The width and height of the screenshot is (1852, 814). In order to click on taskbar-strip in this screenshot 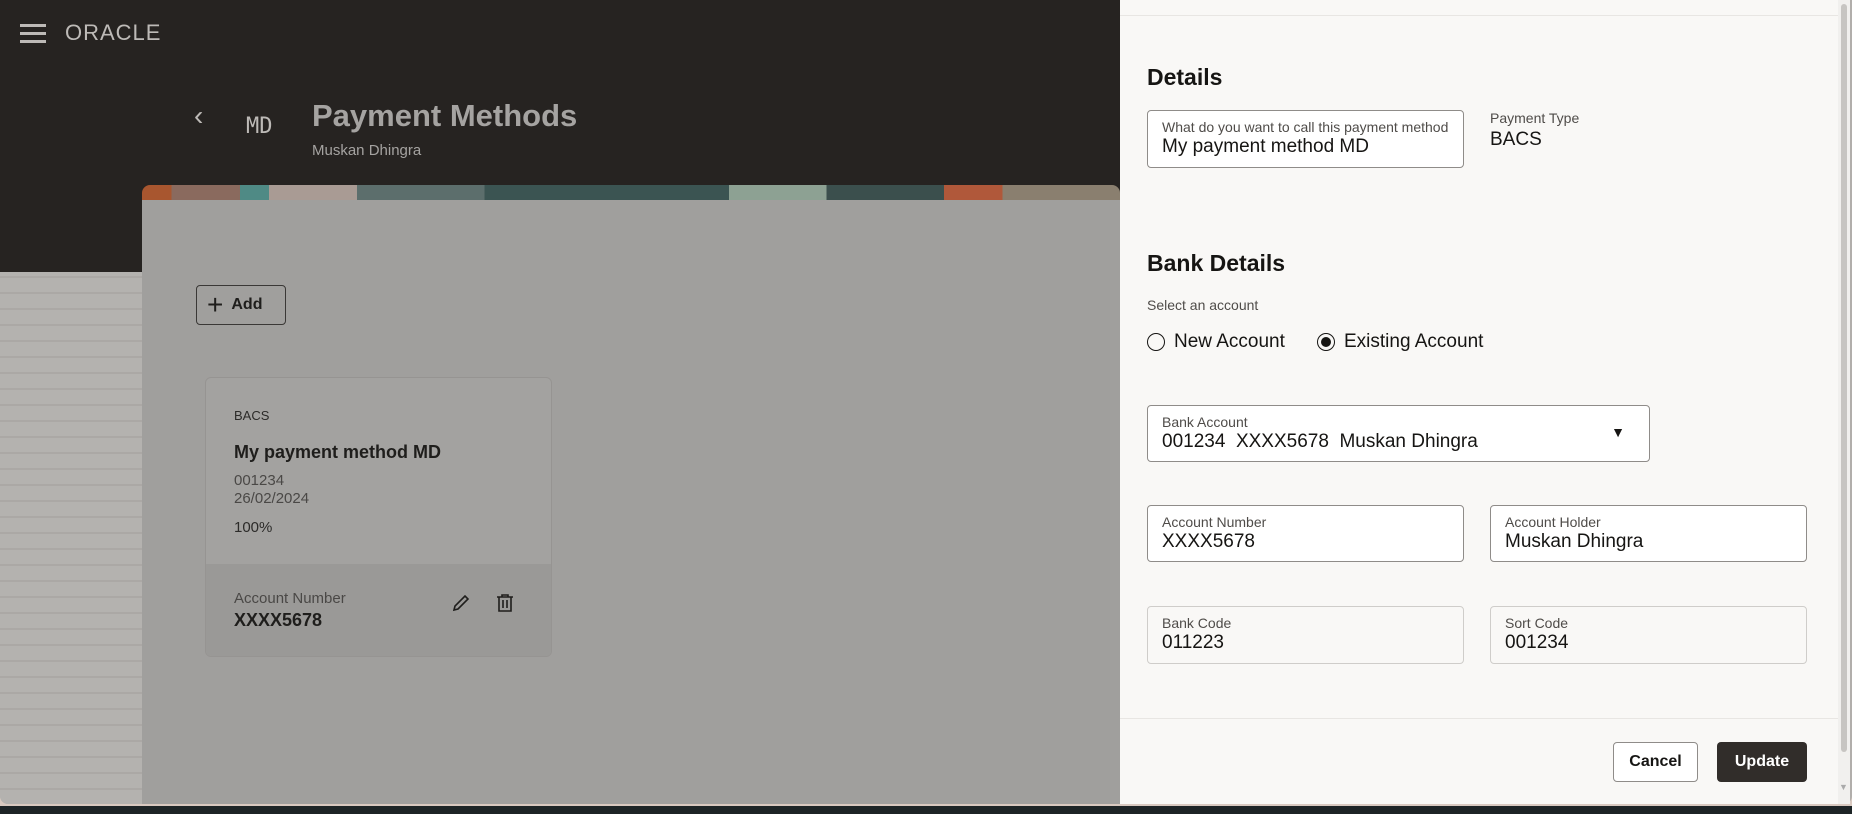, I will do `click(926, 810)`.